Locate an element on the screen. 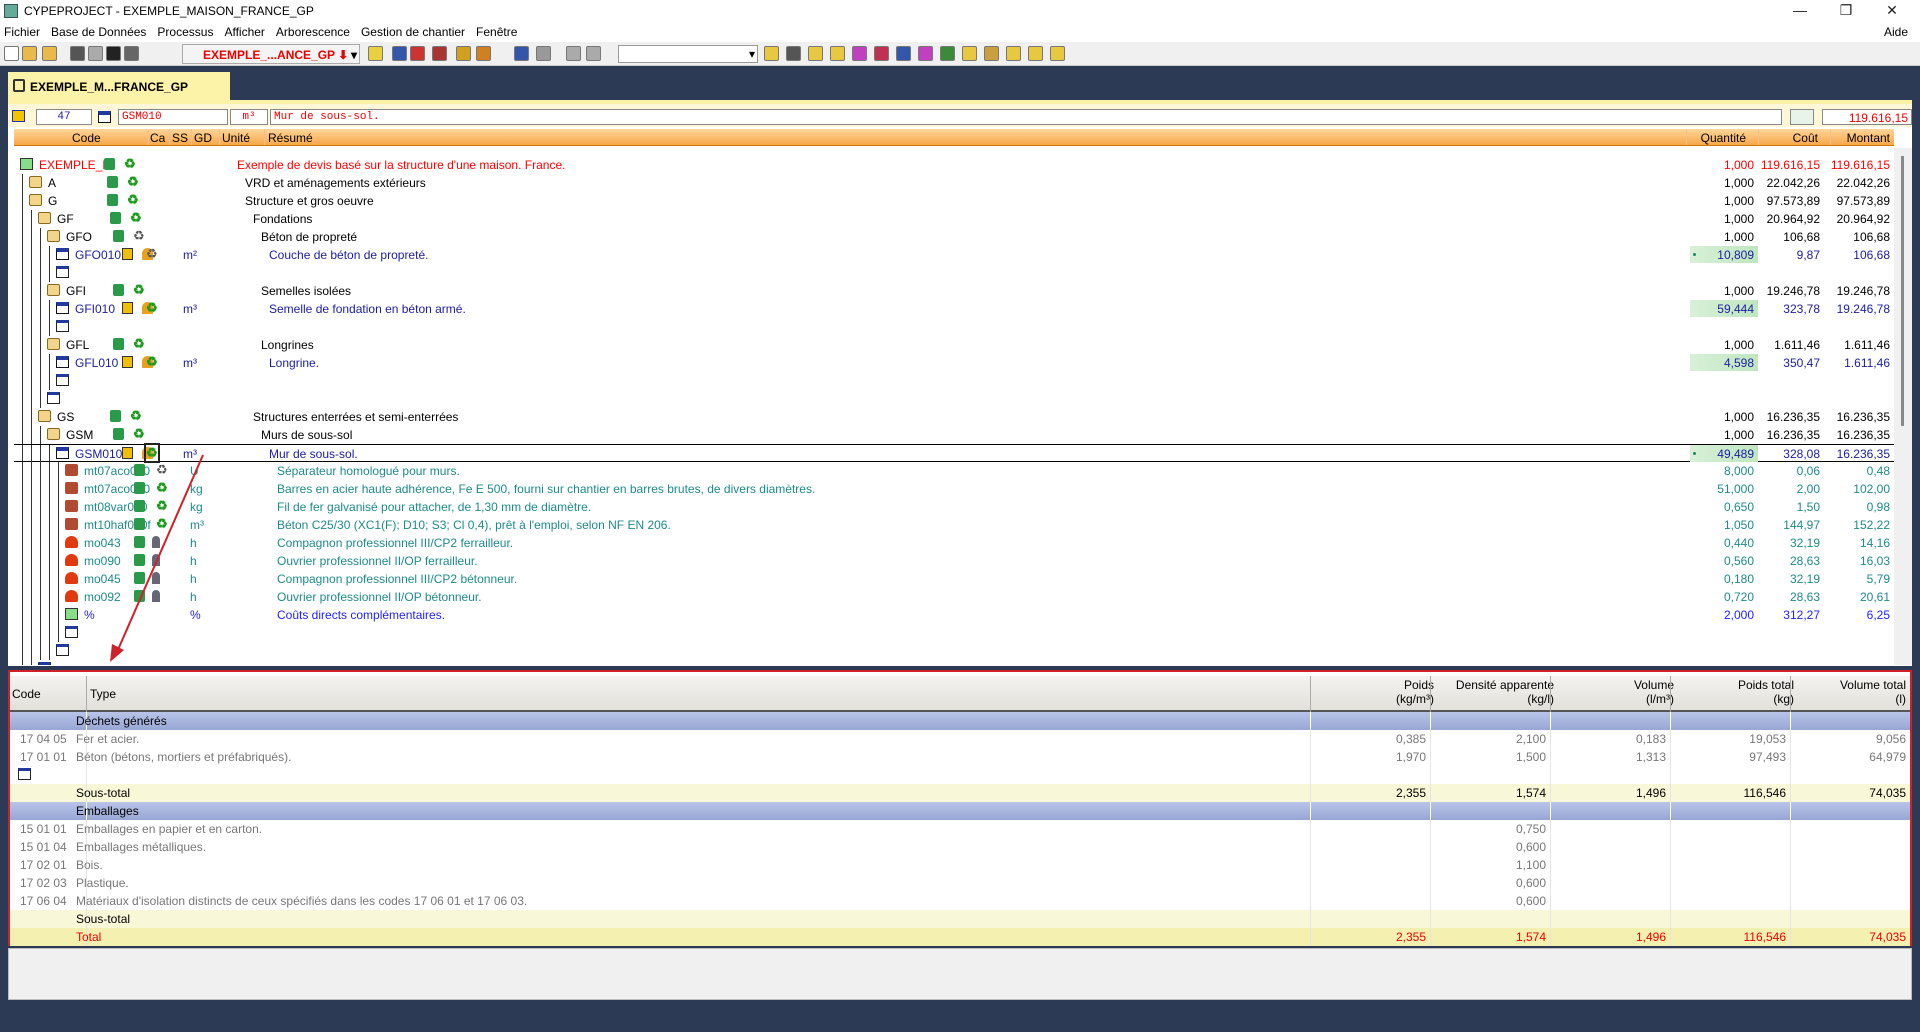 The width and height of the screenshot is (1920, 1032). col-poids-total: Poids total (kg) is located at coordinates (1766, 692).